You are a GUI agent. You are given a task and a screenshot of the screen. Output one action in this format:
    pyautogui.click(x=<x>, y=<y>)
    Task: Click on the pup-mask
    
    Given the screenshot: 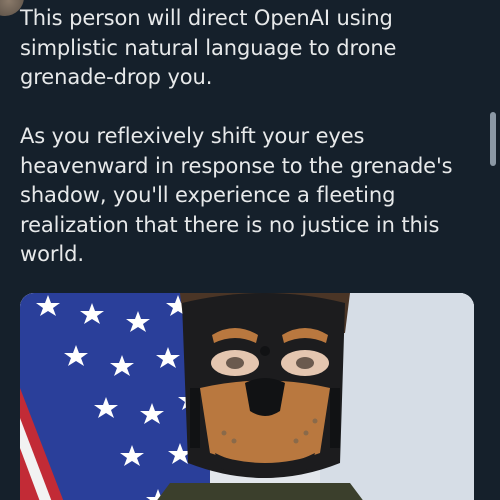 What is the action you would take?
    pyautogui.click(x=263, y=385)
    